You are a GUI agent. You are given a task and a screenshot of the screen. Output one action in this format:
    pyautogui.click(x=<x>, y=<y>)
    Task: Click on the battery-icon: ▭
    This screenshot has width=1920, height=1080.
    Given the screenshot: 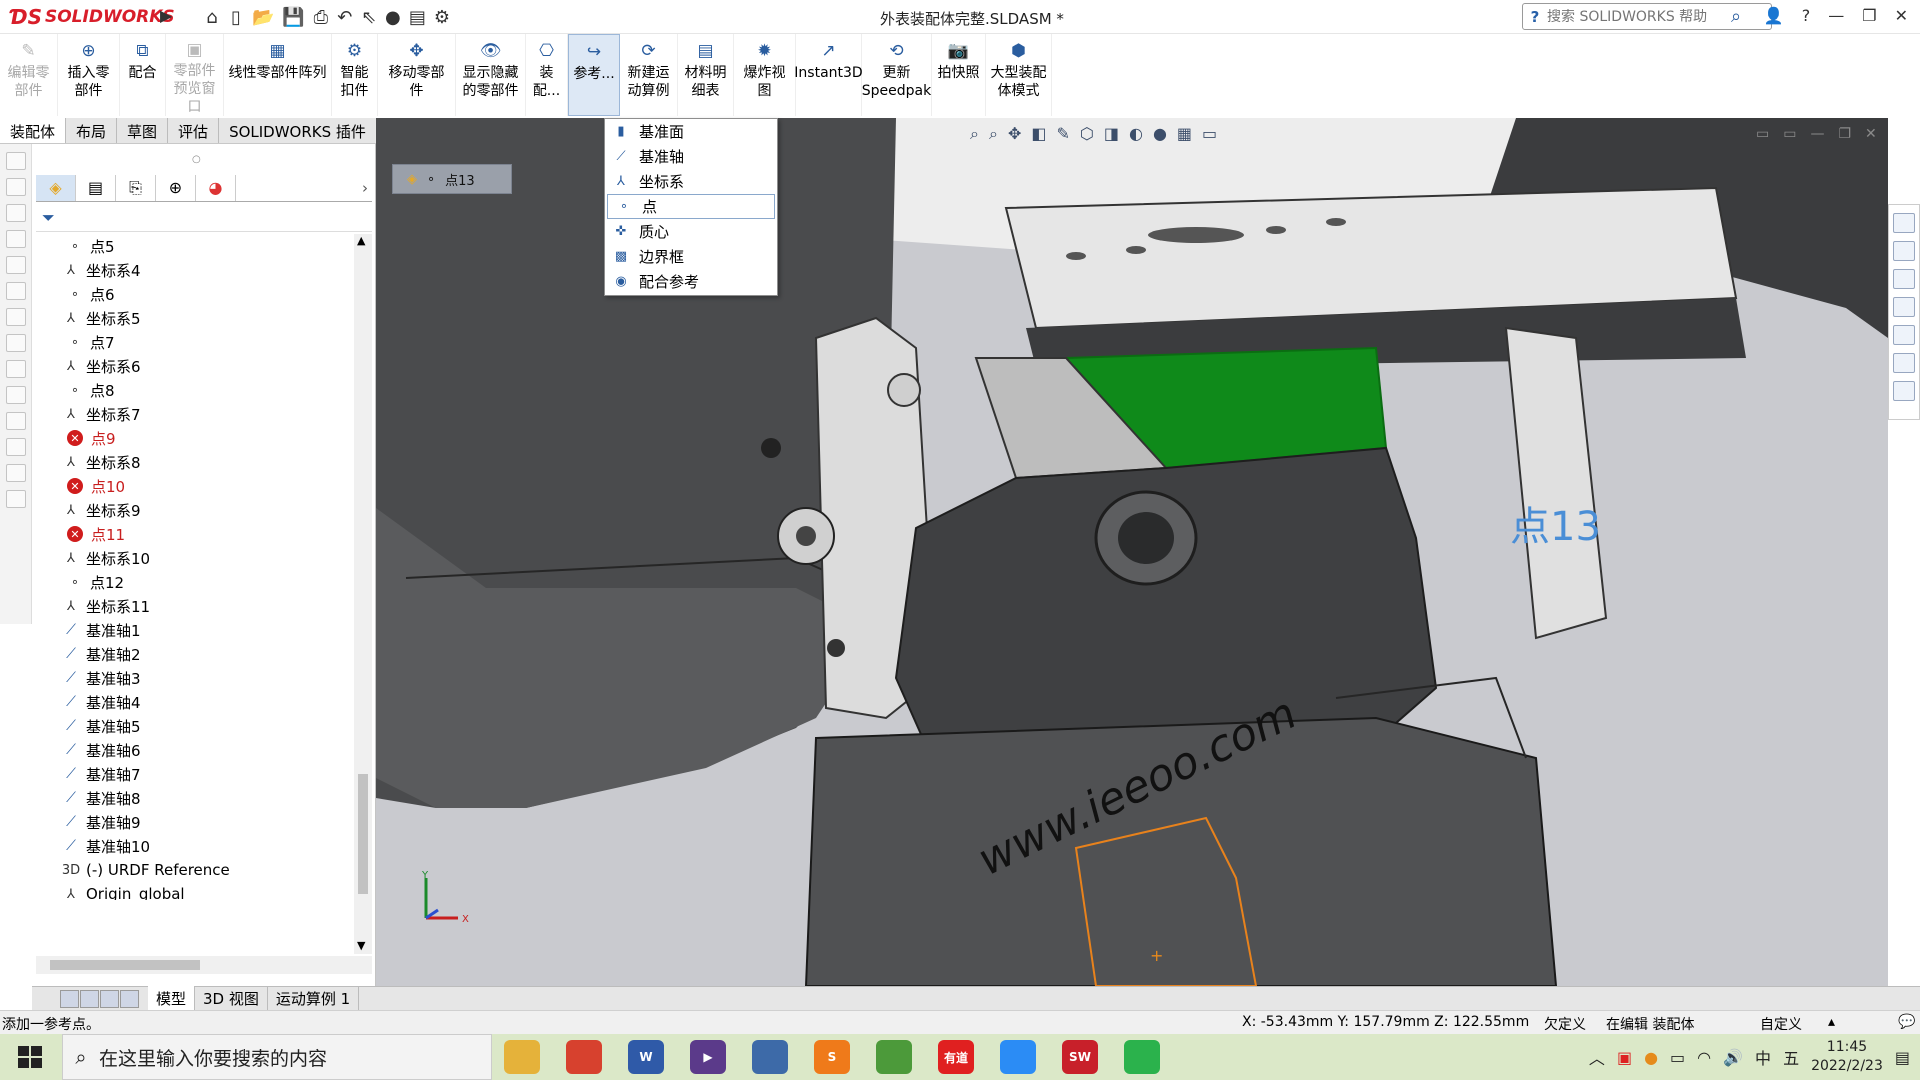 What is the action you would take?
    pyautogui.click(x=1677, y=1057)
    